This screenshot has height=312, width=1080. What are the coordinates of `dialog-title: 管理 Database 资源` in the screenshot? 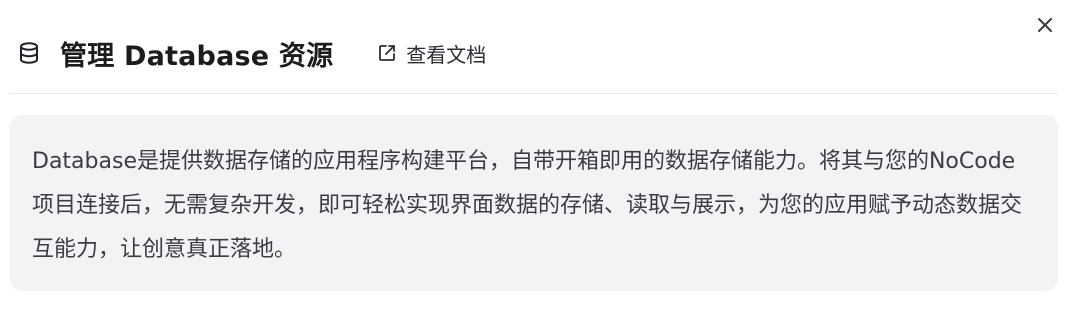 It's located at (197, 56).